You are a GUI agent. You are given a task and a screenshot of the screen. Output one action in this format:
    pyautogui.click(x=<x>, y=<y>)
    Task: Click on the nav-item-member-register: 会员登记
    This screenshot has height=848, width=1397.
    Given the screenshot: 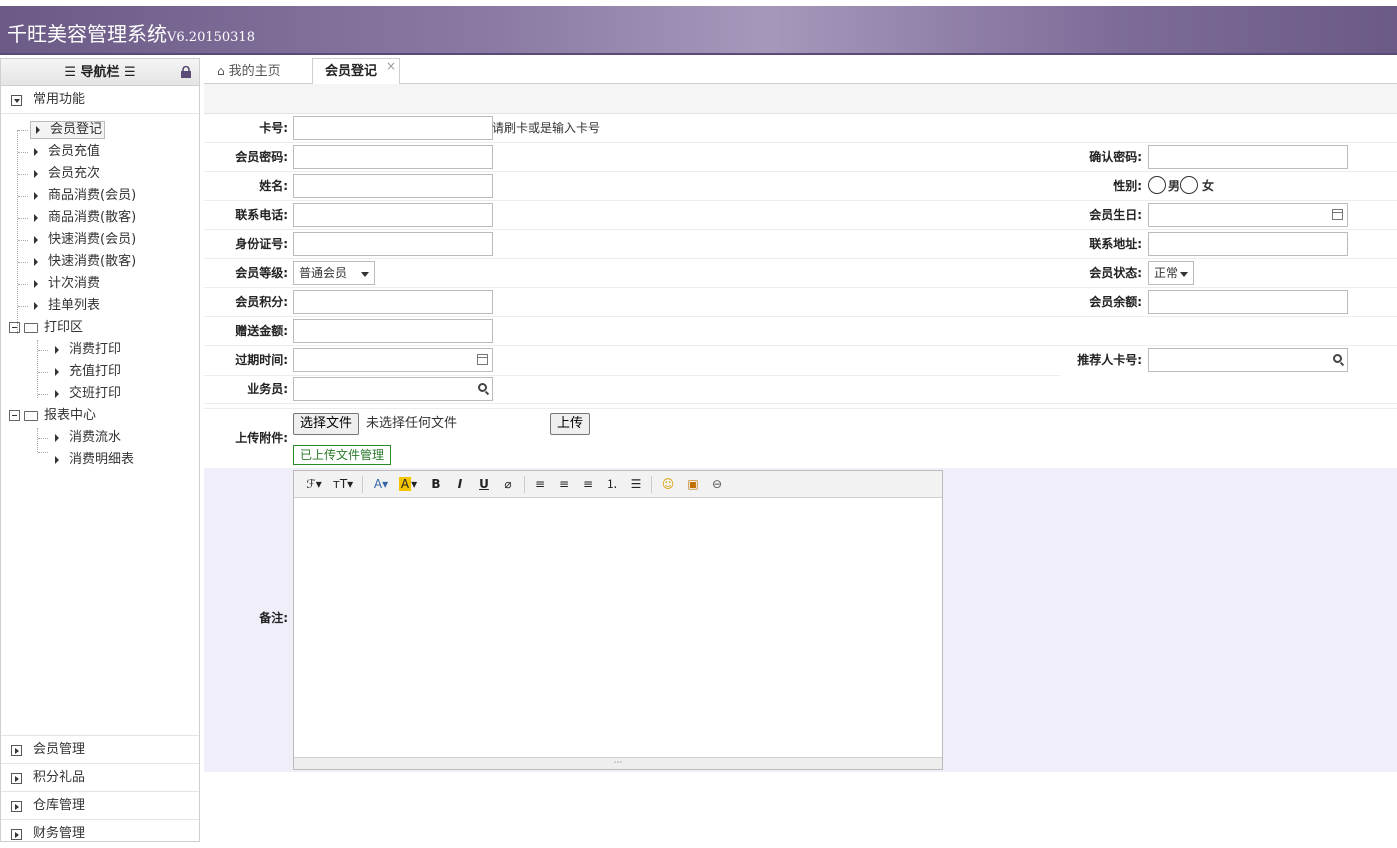 What is the action you would take?
    pyautogui.click(x=68, y=130)
    